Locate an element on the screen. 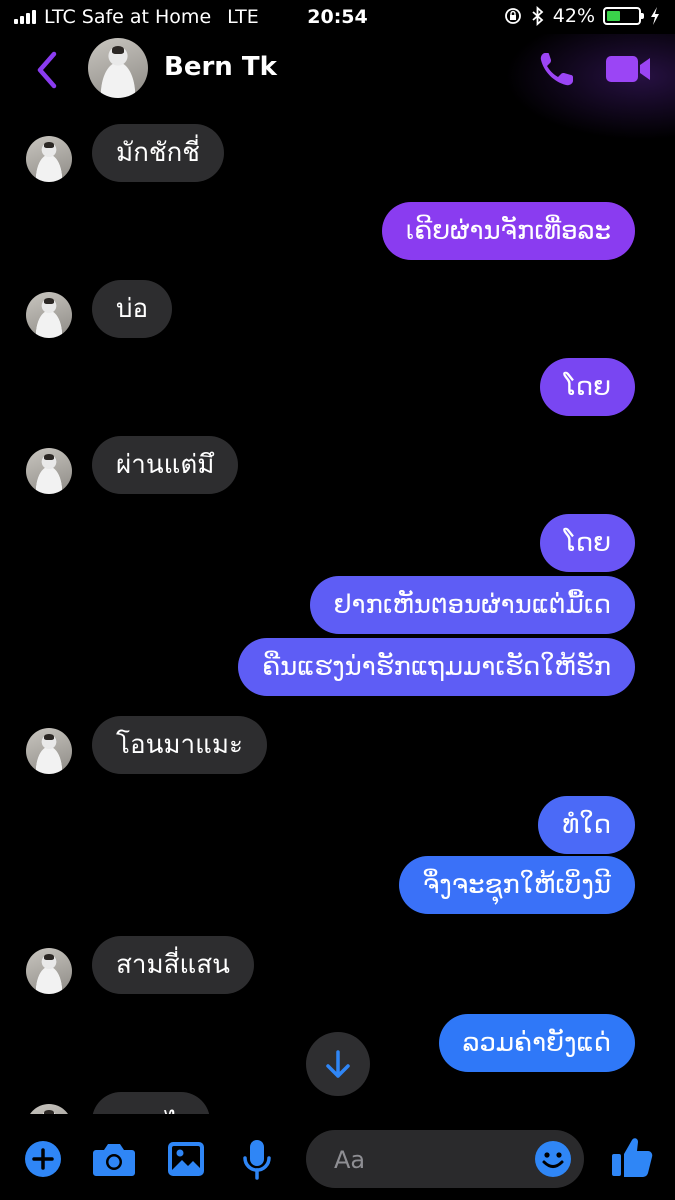 This screenshot has height=1200, width=675. camera-icon is located at coordinates (114, 1159).